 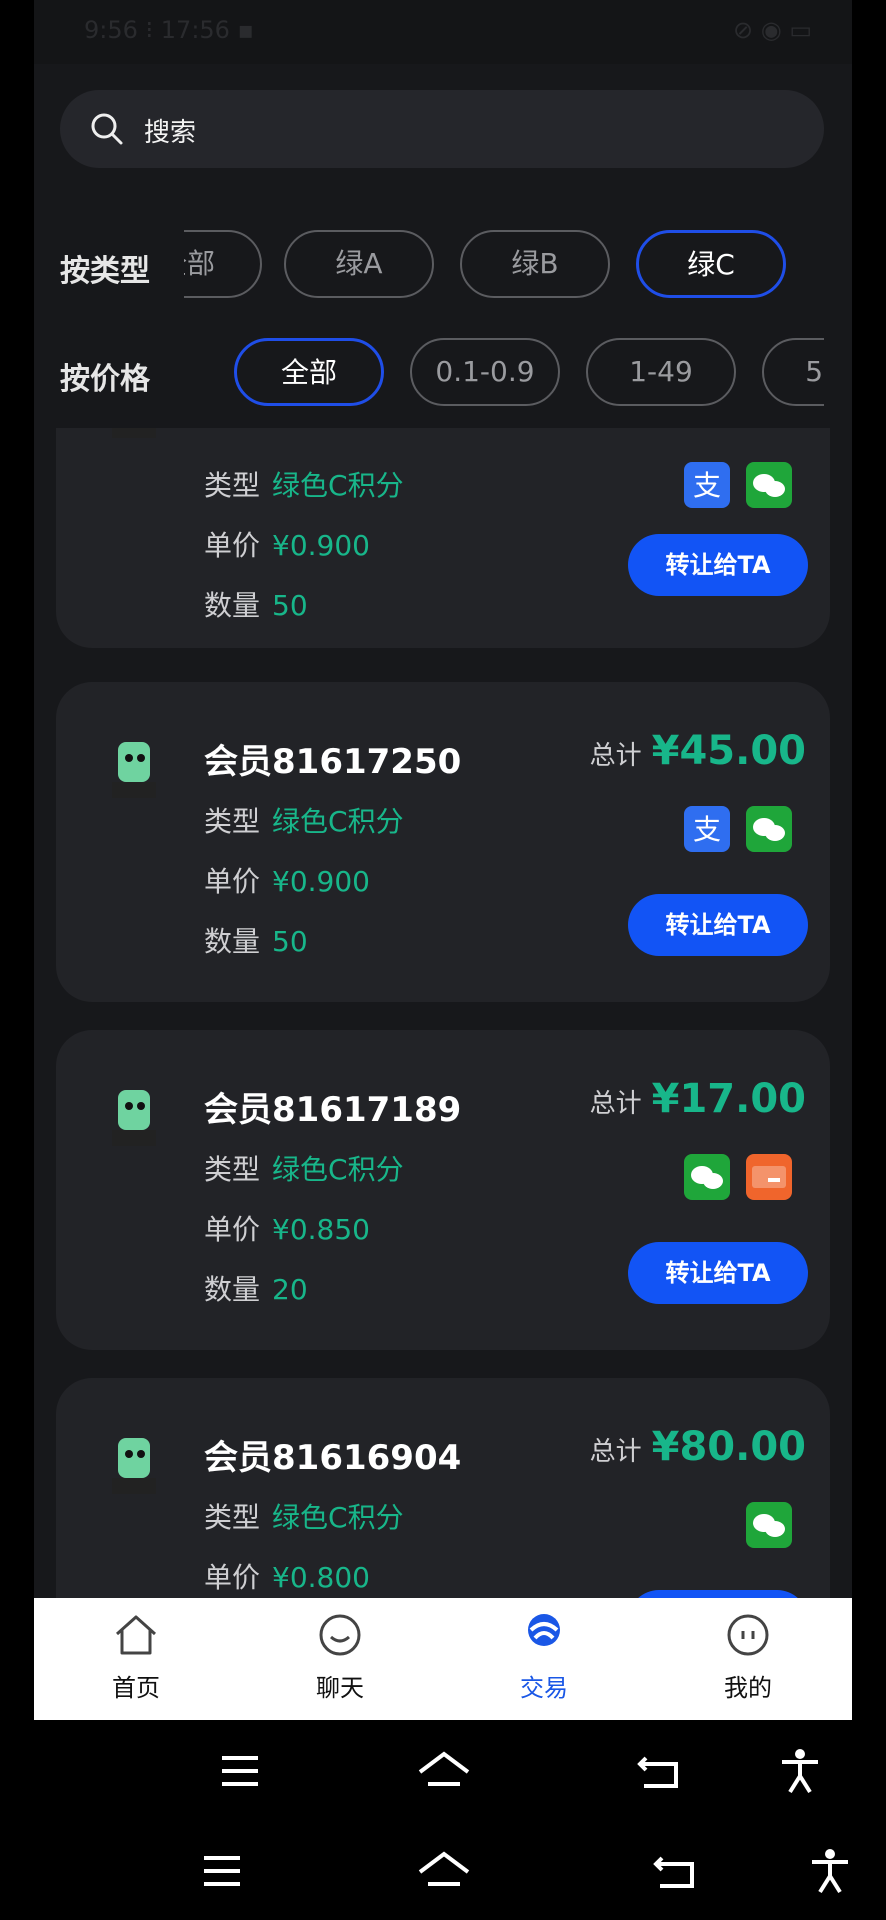 I want to click on type-chip-green-a: 绿A, so click(x=359, y=264).